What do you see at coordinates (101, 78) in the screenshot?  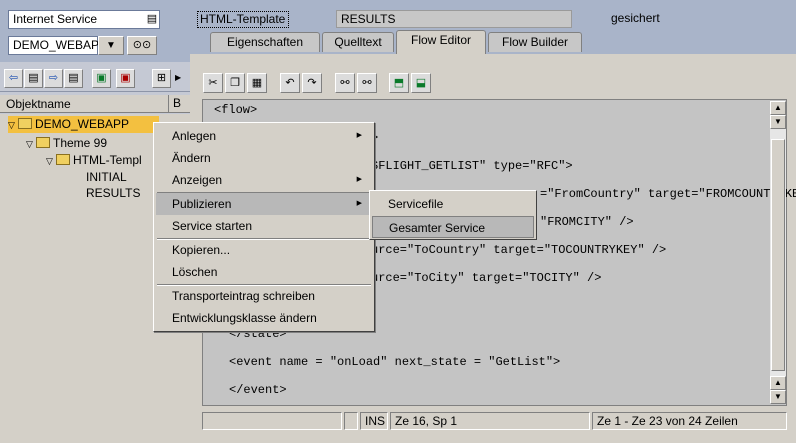 I see `expand-button: ▣` at bounding box center [101, 78].